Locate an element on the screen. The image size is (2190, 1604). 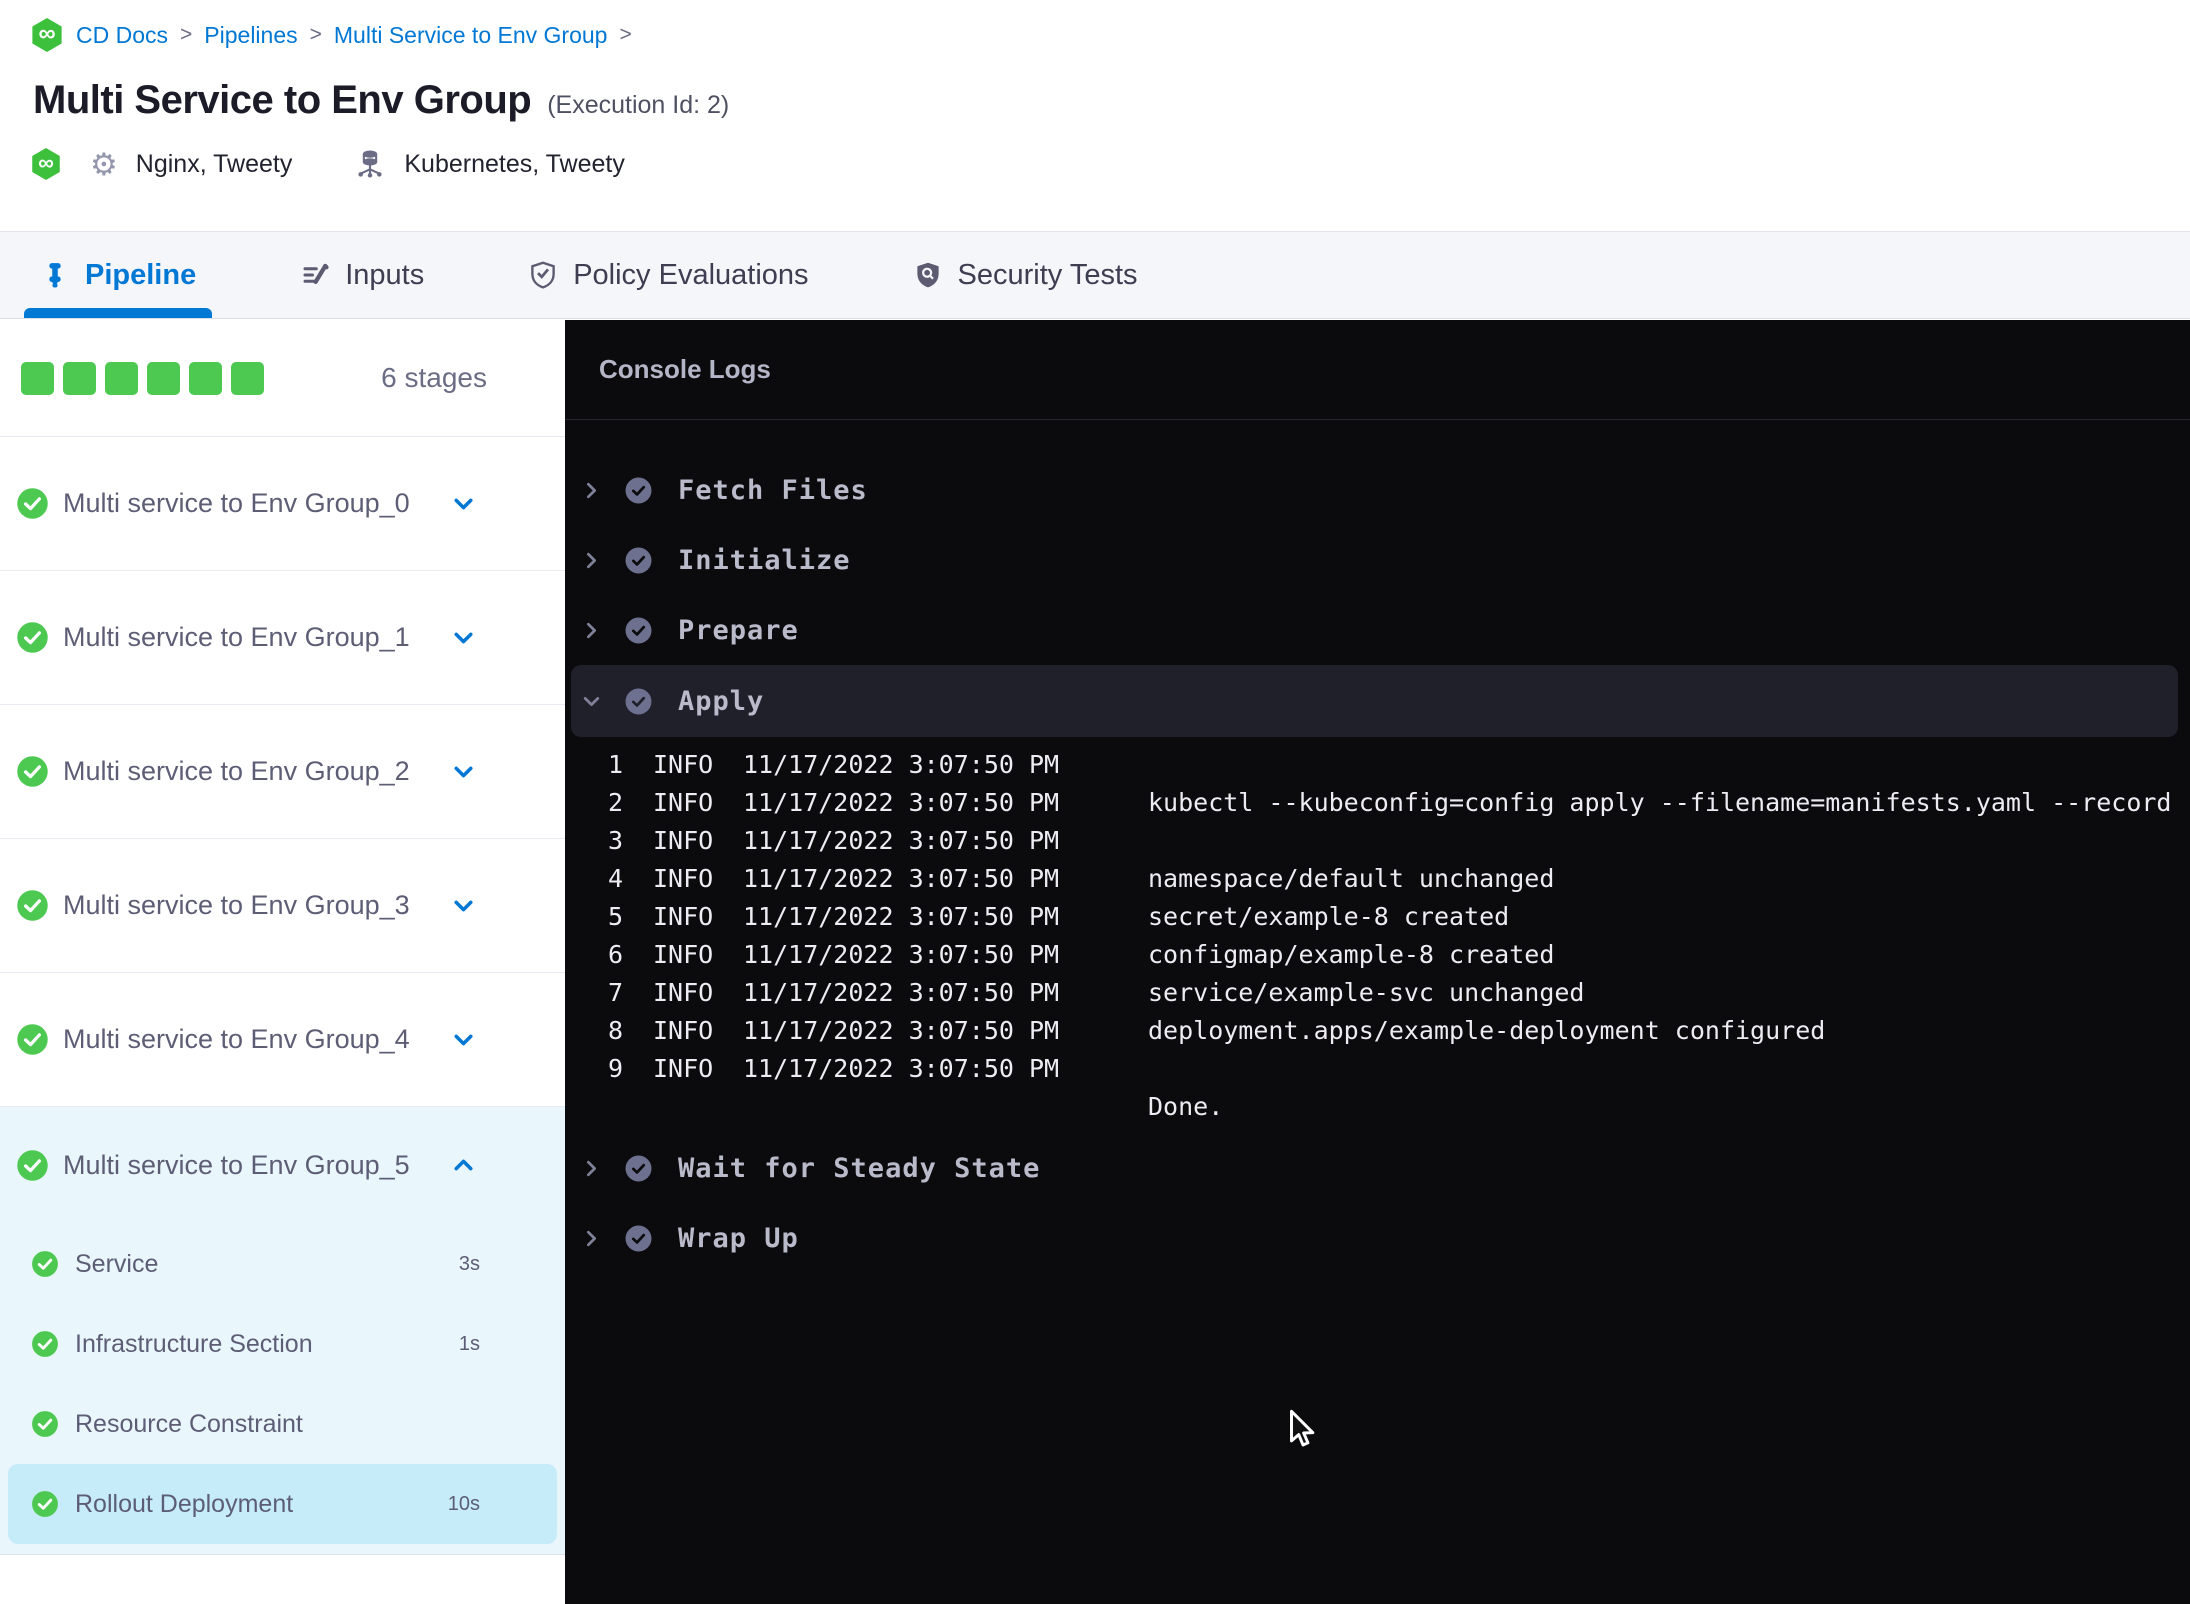
console-steps-before: Fetch Files Initialize Prepare is located at coordinates (1377, 560).